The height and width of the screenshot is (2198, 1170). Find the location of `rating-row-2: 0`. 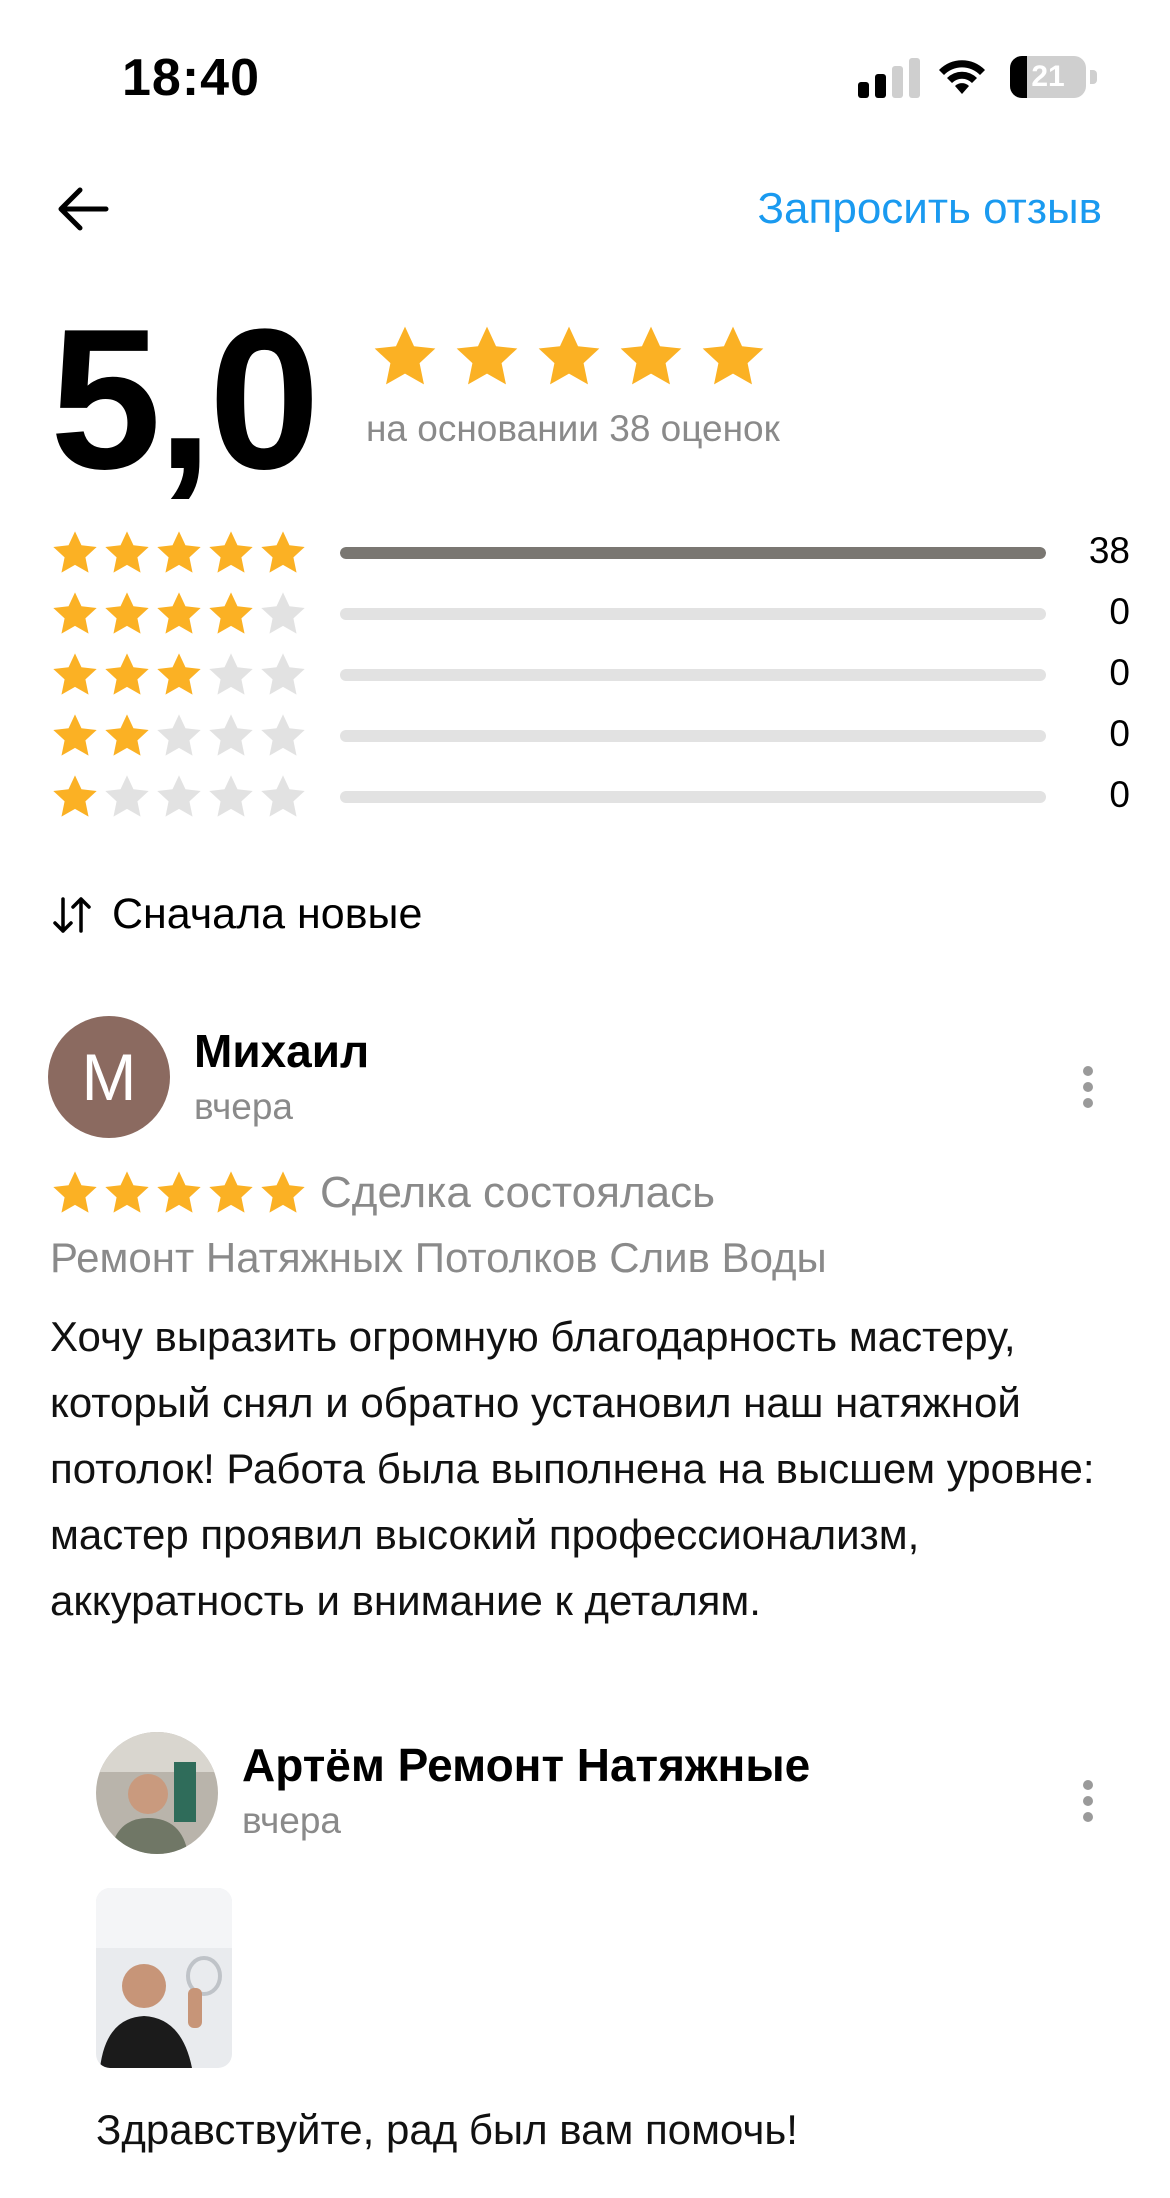

rating-row-2: 0 is located at coordinates (590, 737).